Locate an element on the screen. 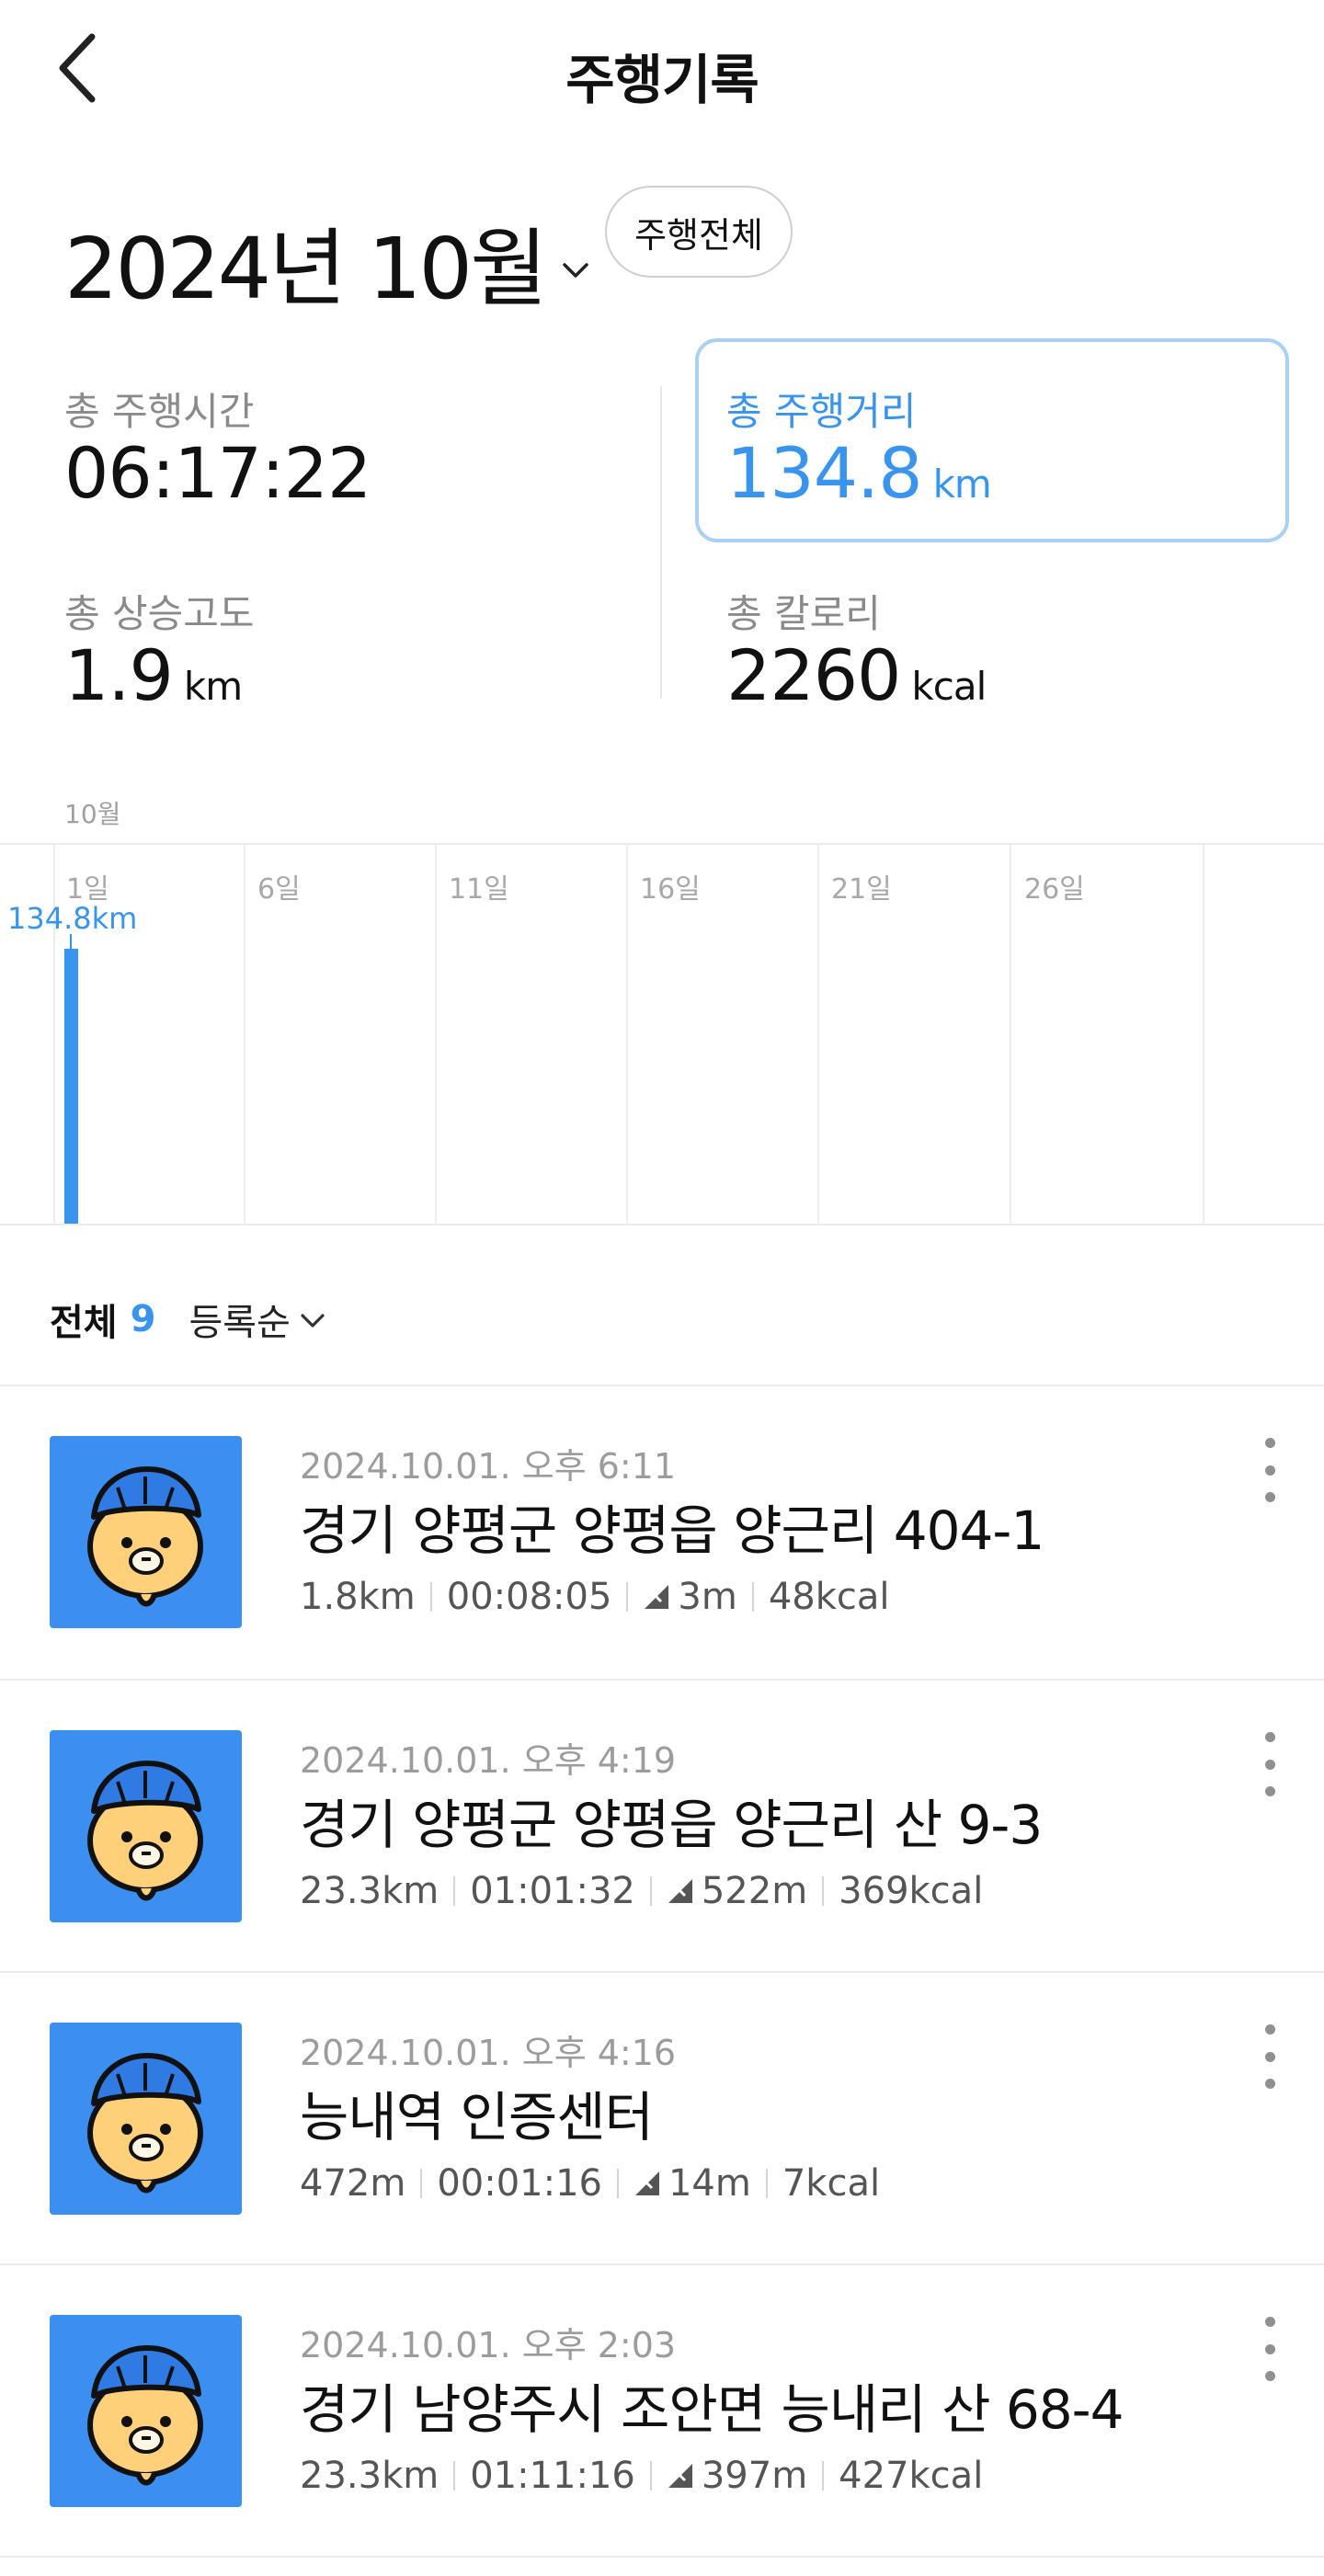 The image size is (1324, 2576). ride-duration: 00:01:16 is located at coordinates (519, 2183).